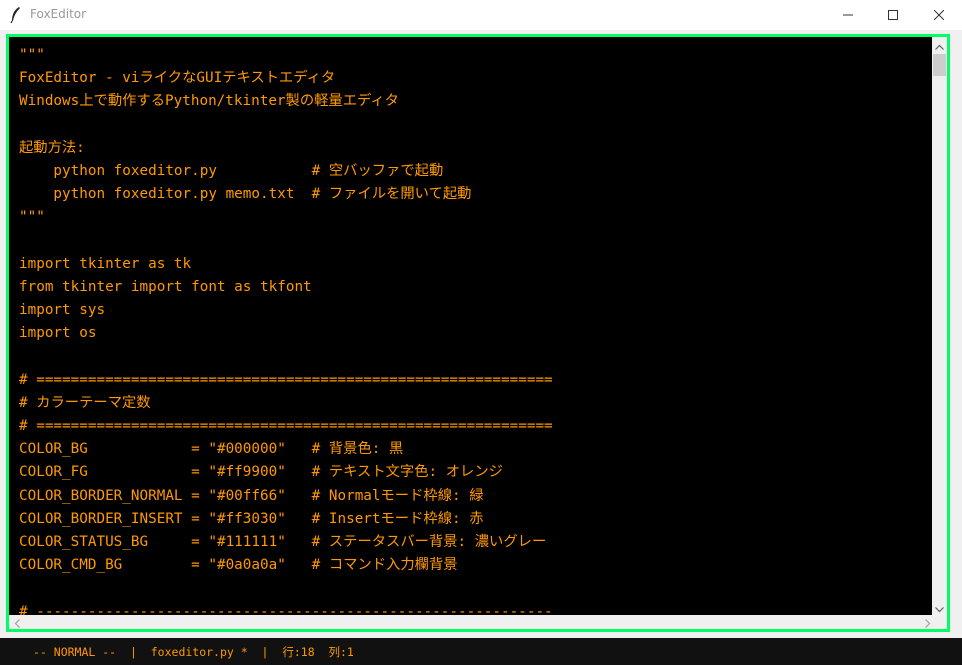  I want to click on minimize-button, so click(848, 15).